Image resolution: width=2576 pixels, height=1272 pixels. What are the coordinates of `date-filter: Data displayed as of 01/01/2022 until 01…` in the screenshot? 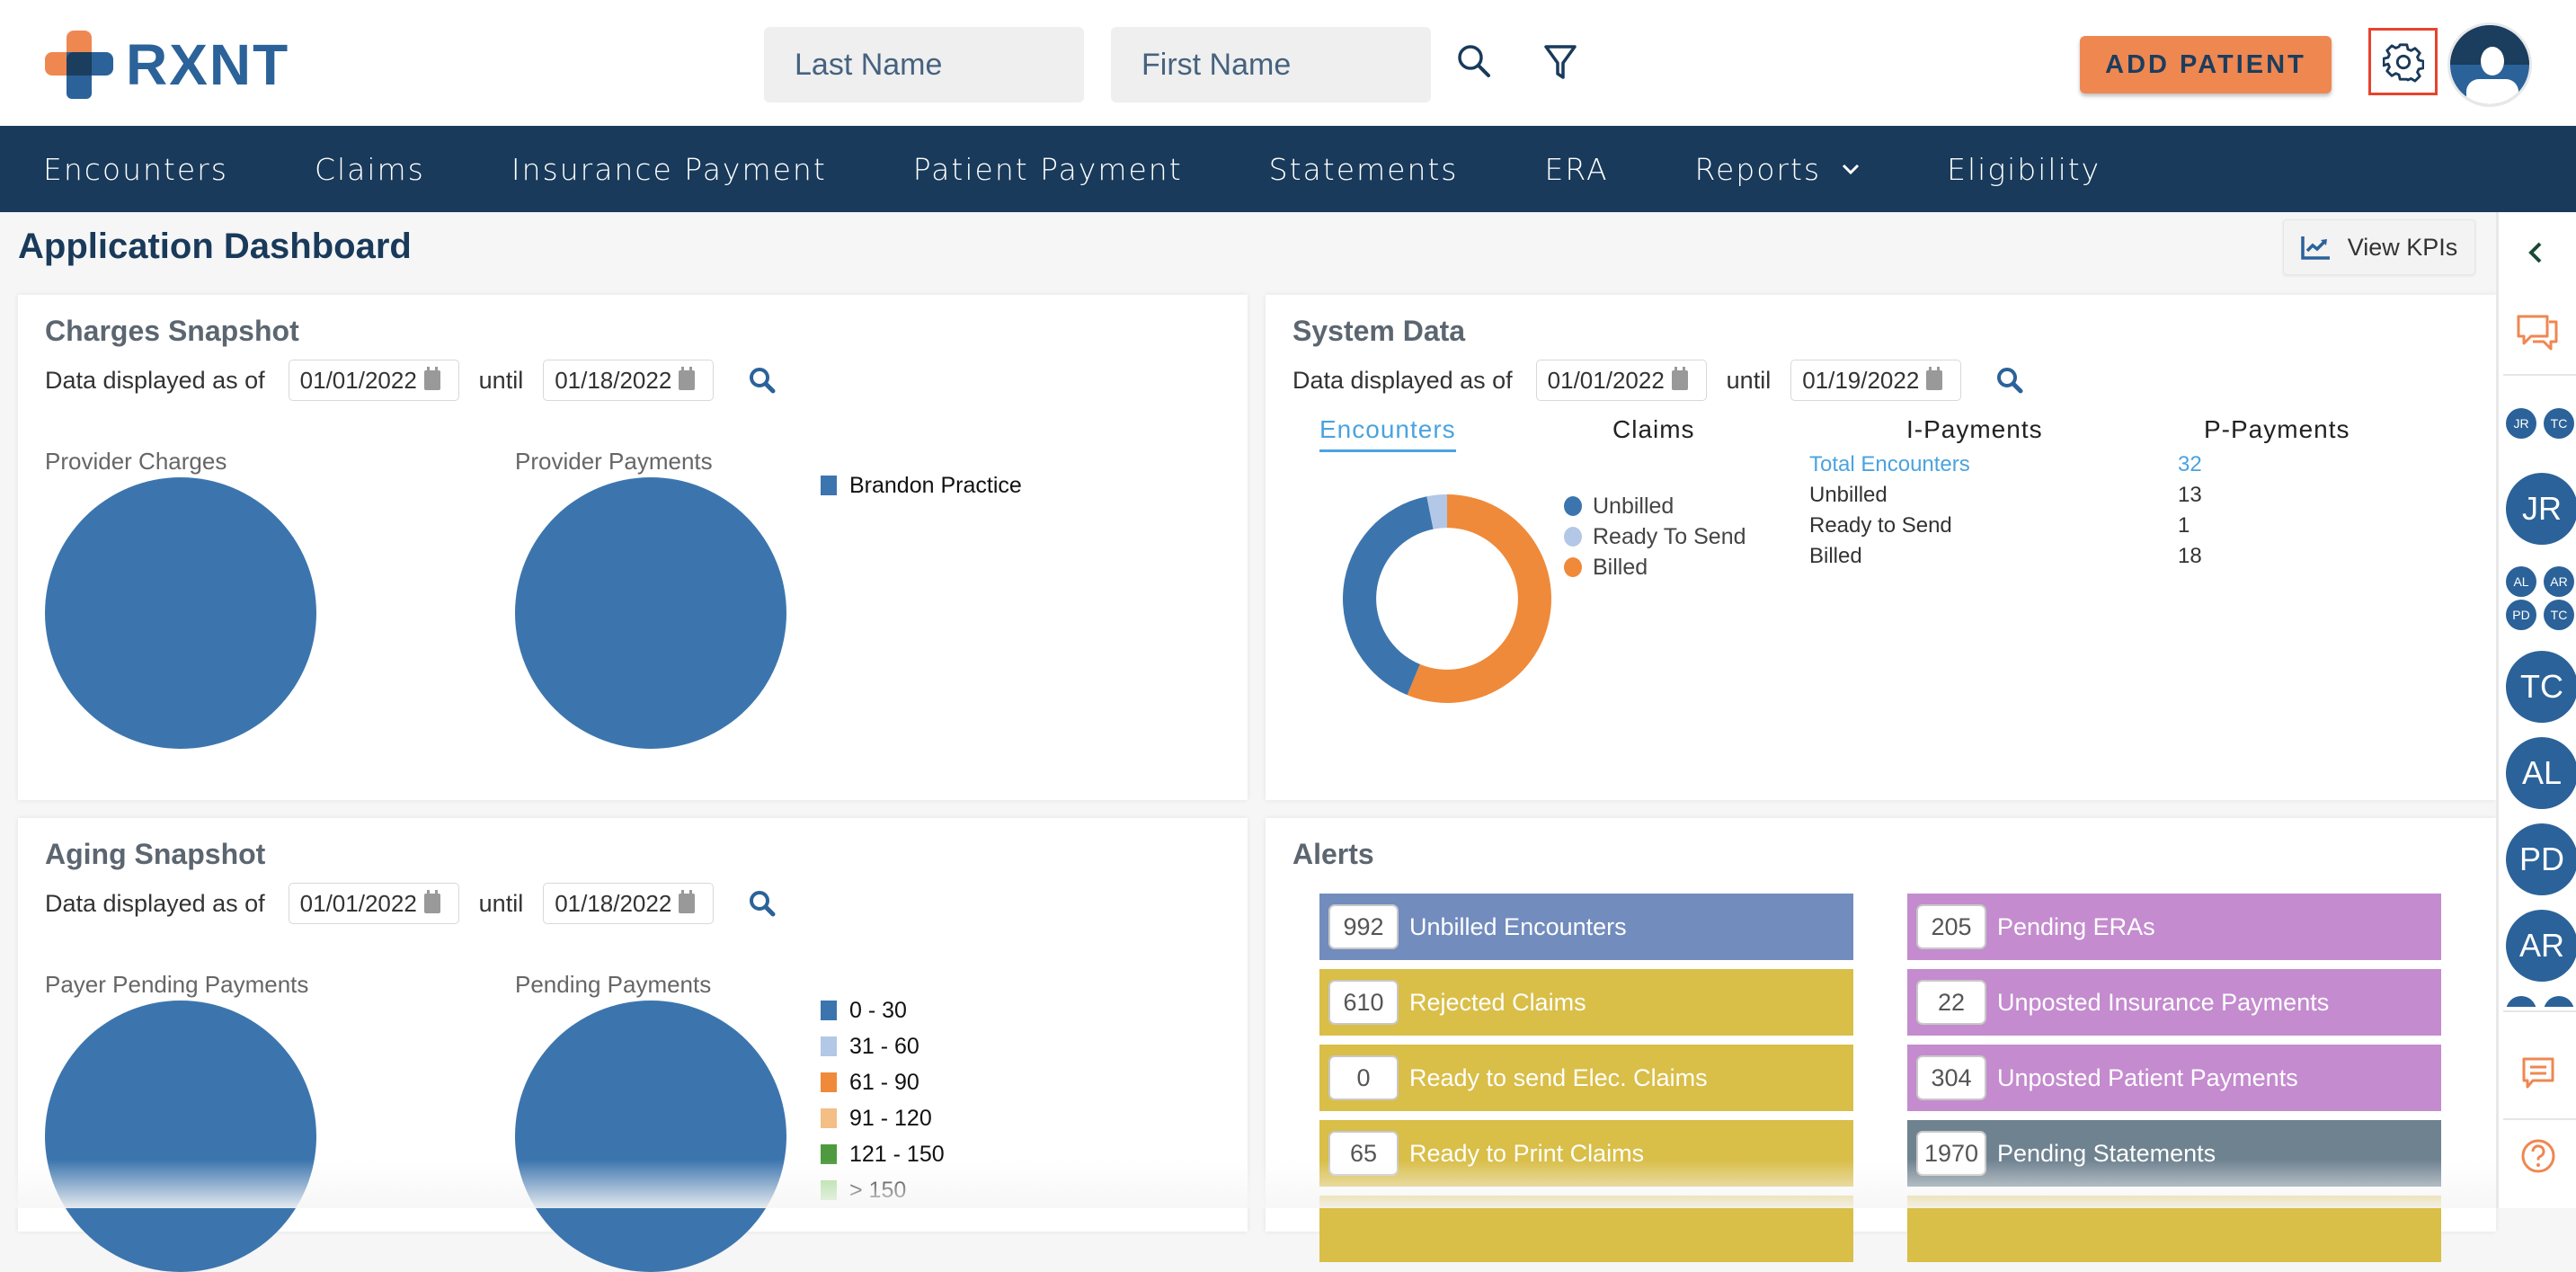 It's located at (411, 380).